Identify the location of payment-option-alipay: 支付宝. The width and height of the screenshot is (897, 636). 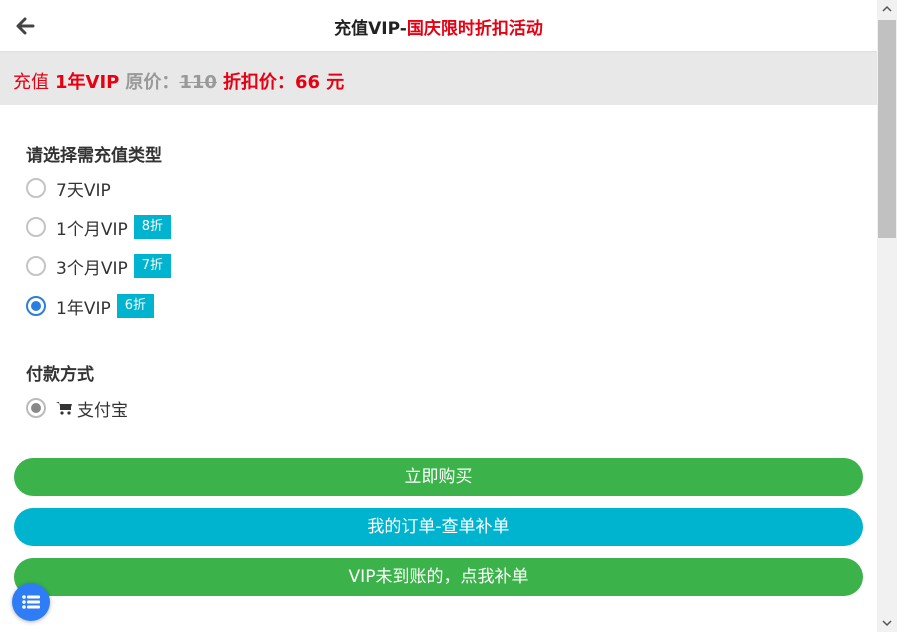
(77, 408).